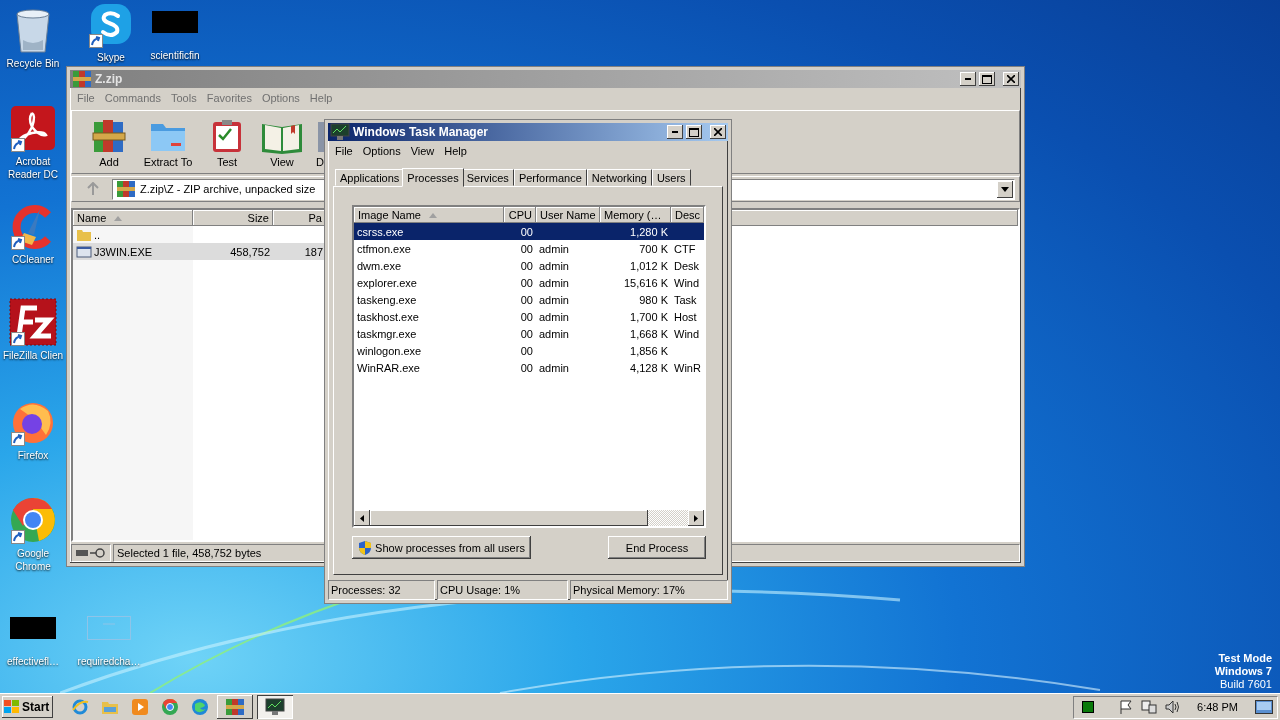 The height and width of the screenshot is (720, 1280). What do you see at coordinates (1246, 684) in the screenshot?
I see `system-notice: Build 7601` at bounding box center [1246, 684].